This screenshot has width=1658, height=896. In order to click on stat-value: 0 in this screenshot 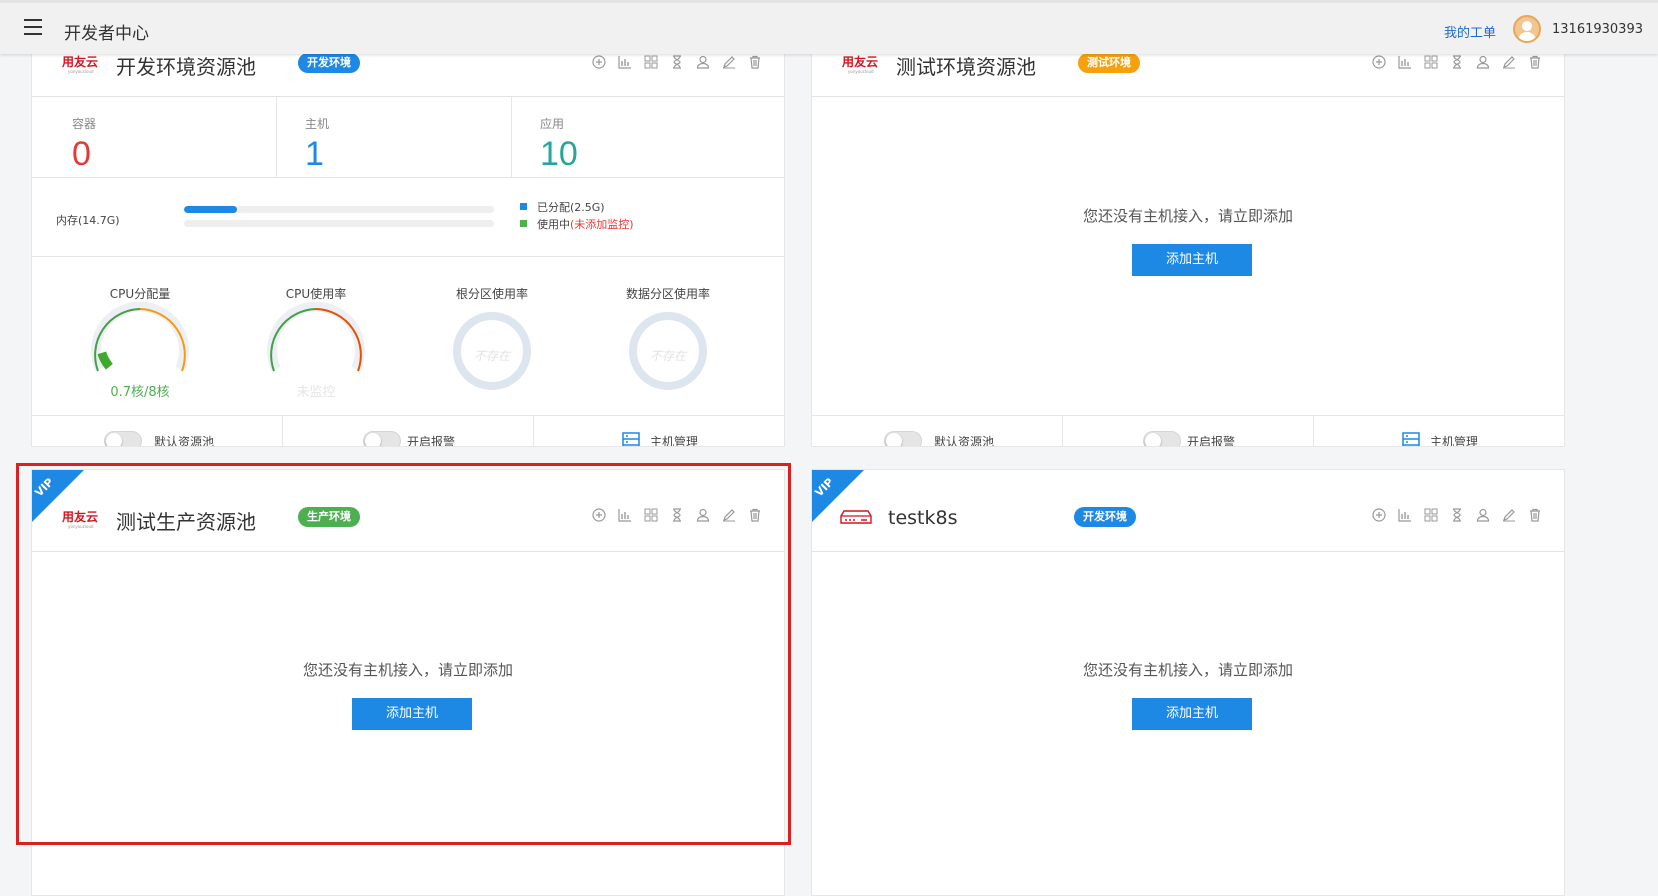, I will do `click(81, 154)`.